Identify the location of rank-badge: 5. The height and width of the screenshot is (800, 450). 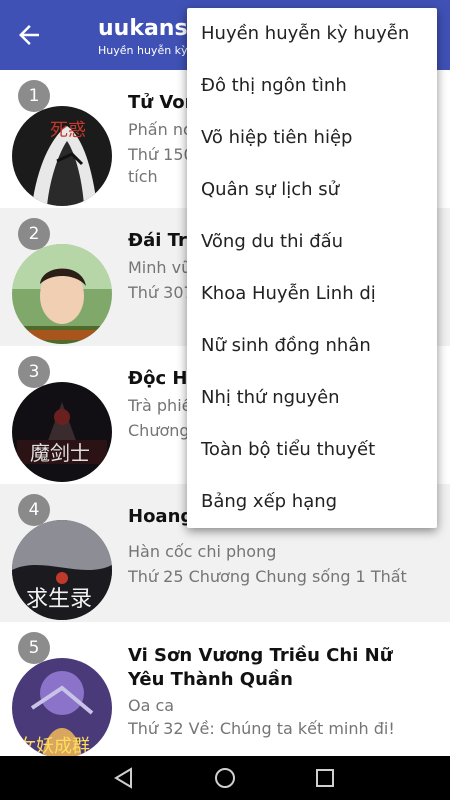
(34, 648).